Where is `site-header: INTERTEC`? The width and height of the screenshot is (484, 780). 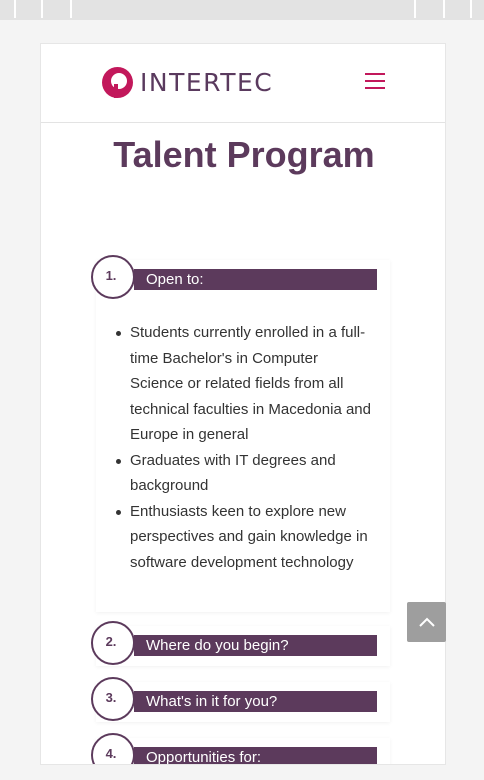 site-header: INTERTEC is located at coordinates (243, 83).